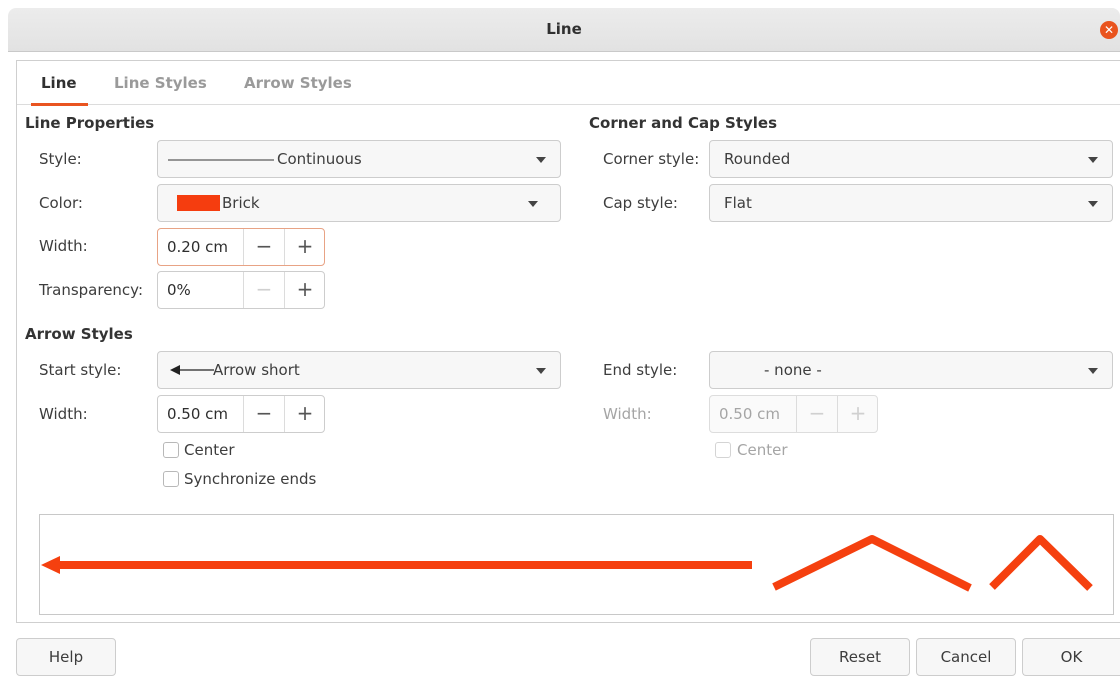 This screenshot has height=682, width=1120. What do you see at coordinates (911, 159) in the screenshot?
I see `corner-style-dropdown: Rounded` at bounding box center [911, 159].